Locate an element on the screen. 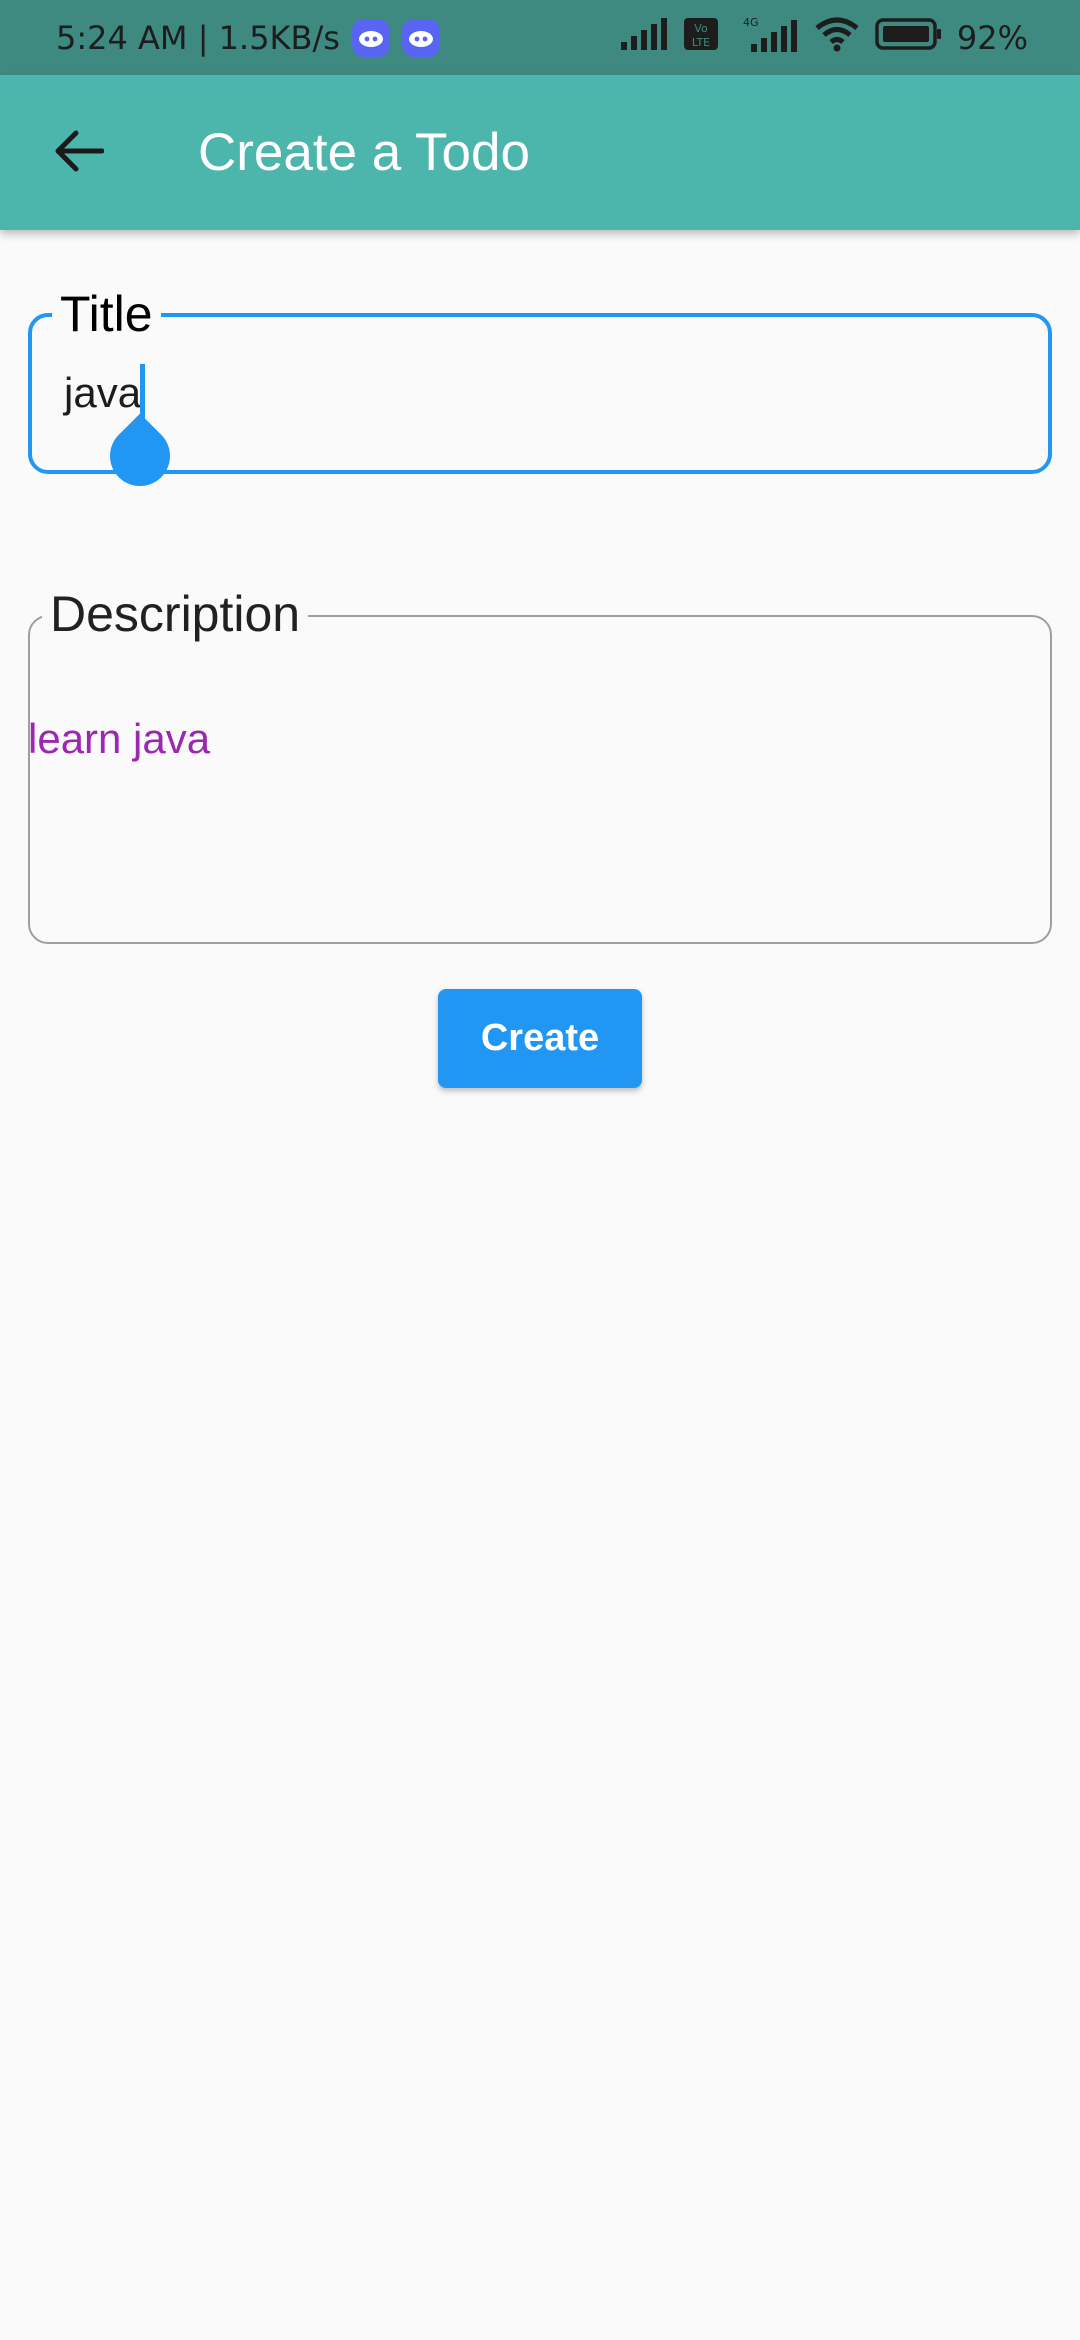 The image size is (1080, 2340). arrow-left-icon is located at coordinates (78, 153).